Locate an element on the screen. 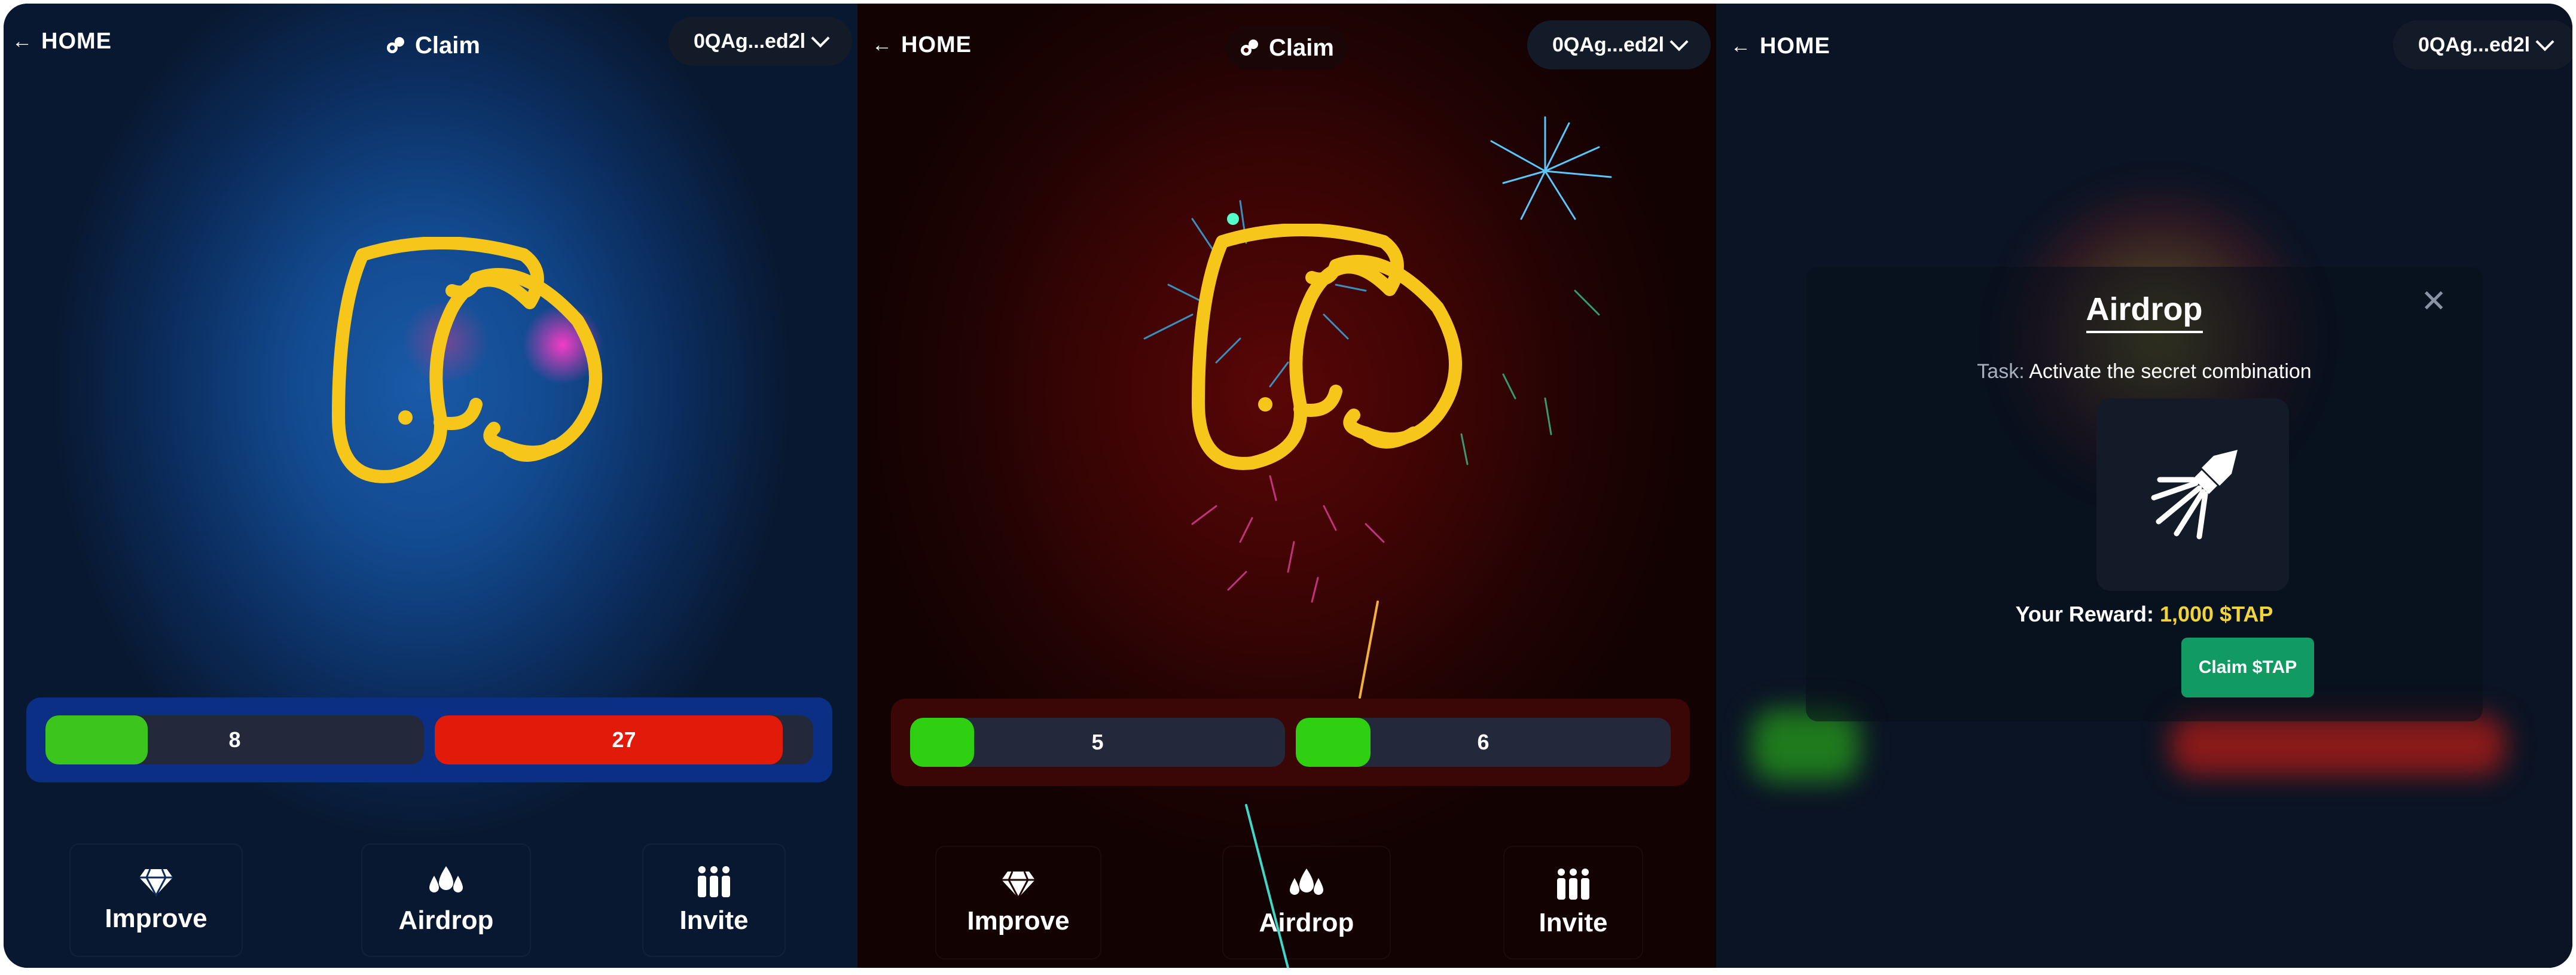 Image resolution: width=2576 pixels, height=975 pixels. progress-value: 8 is located at coordinates (234, 739).